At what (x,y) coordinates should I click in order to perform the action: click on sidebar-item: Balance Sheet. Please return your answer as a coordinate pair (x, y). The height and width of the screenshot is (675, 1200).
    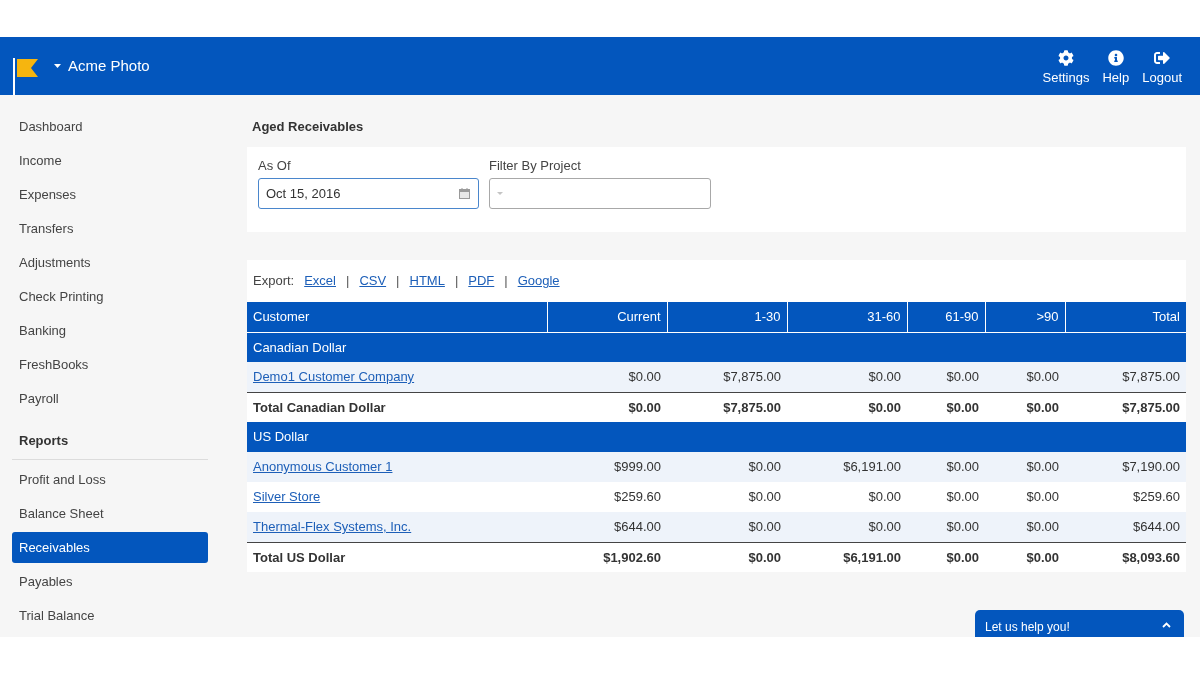
    Looking at the image, I should click on (110, 513).